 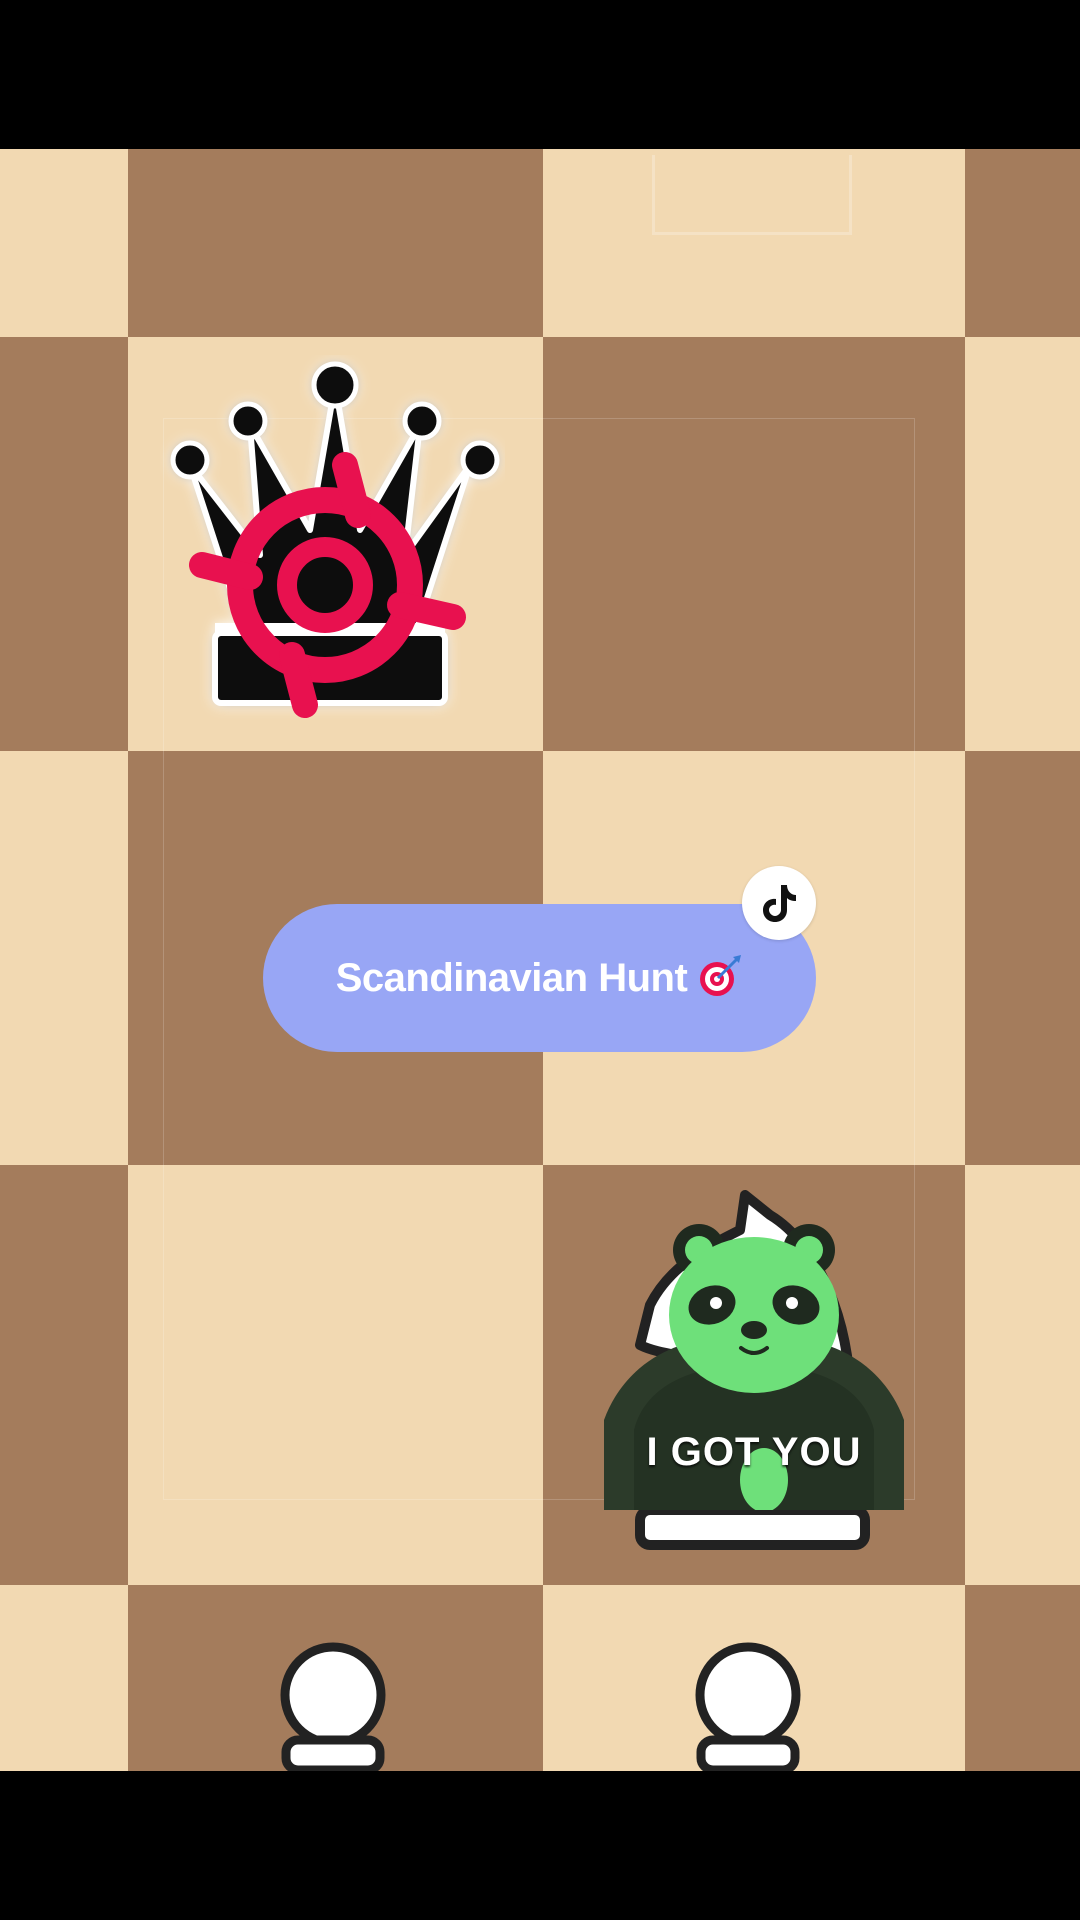 I want to click on letterbox-top, so click(x=540, y=74).